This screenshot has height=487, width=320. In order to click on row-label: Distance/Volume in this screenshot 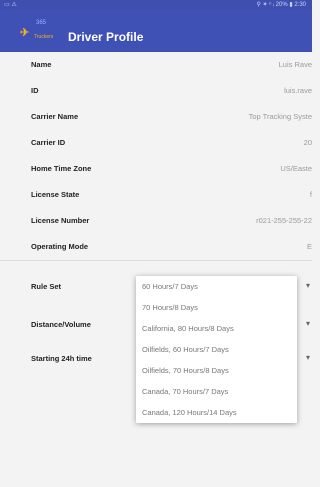, I will do `click(61, 324)`.